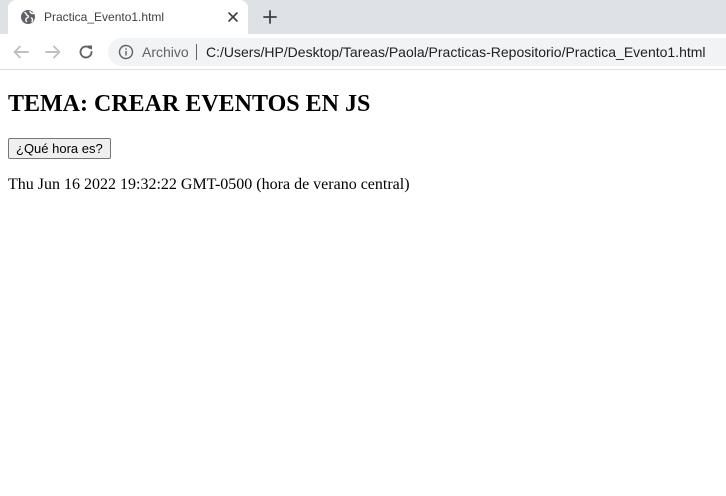 The height and width of the screenshot is (496, 726). What do you see at coordinates (363, 17) in the screenshot?
I see `tab-strip: Practica_Evento1.html` at bounding box center [363, 17].